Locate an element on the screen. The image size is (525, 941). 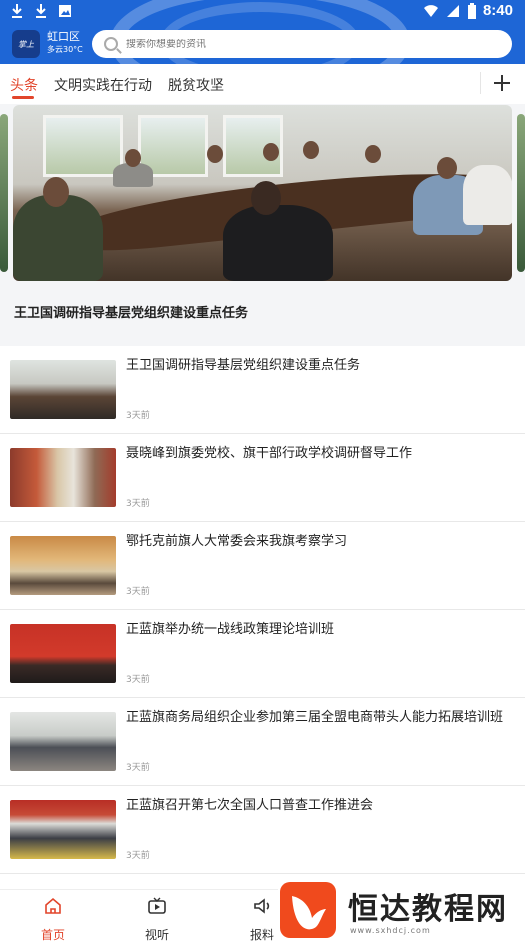
location-city: 虹口区 is located at coordinates (63, 36).